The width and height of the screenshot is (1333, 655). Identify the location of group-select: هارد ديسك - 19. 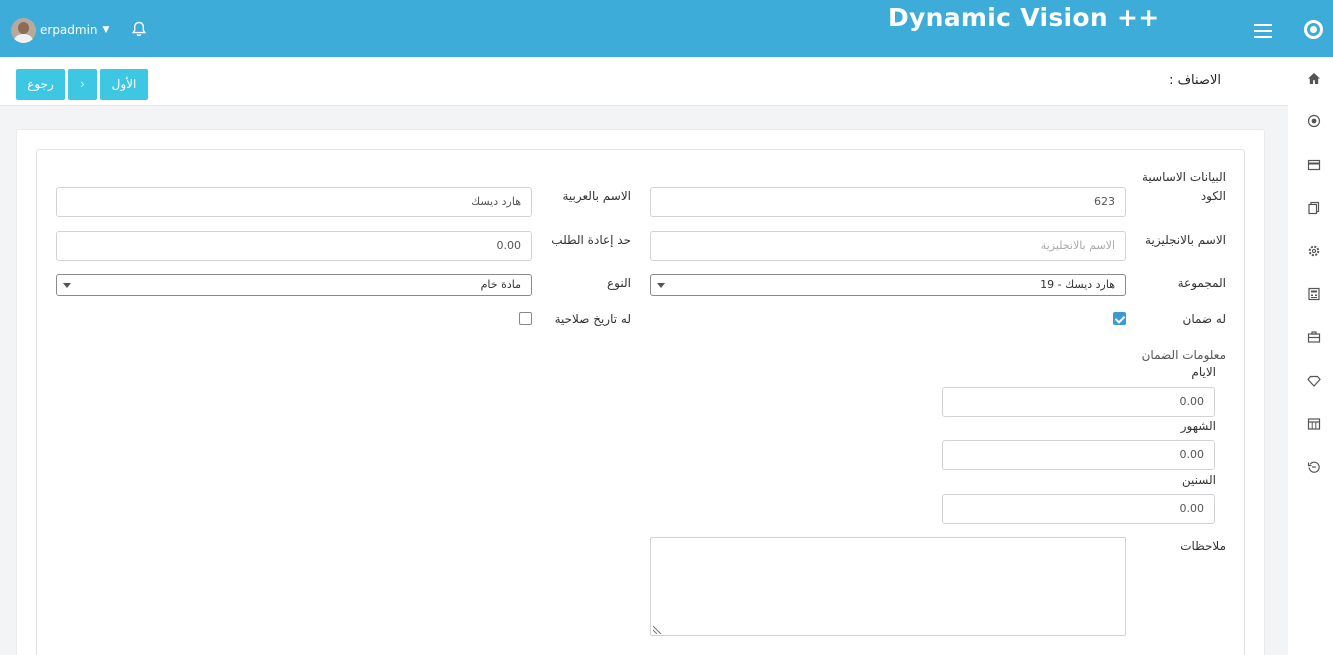
(888, 285).